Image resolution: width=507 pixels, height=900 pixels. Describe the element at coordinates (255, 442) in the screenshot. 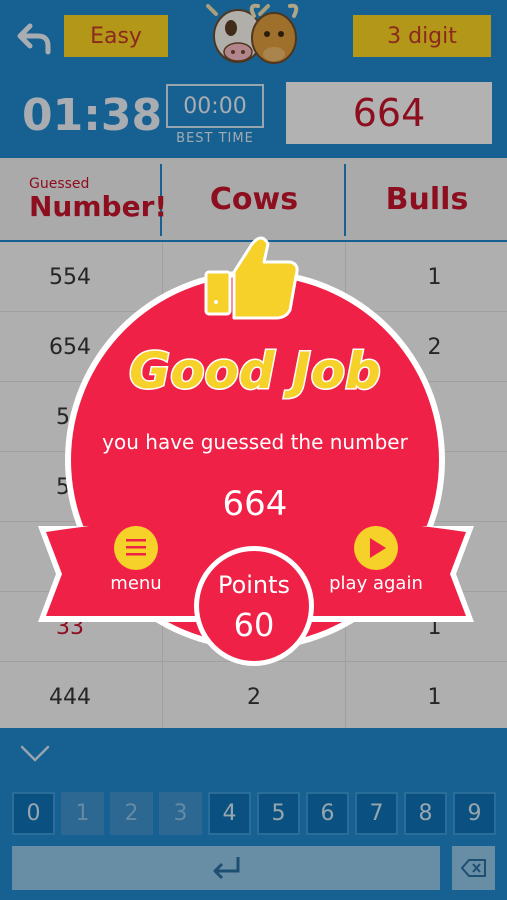

I see `popup-subtitle: you have guessed the number` at that location.